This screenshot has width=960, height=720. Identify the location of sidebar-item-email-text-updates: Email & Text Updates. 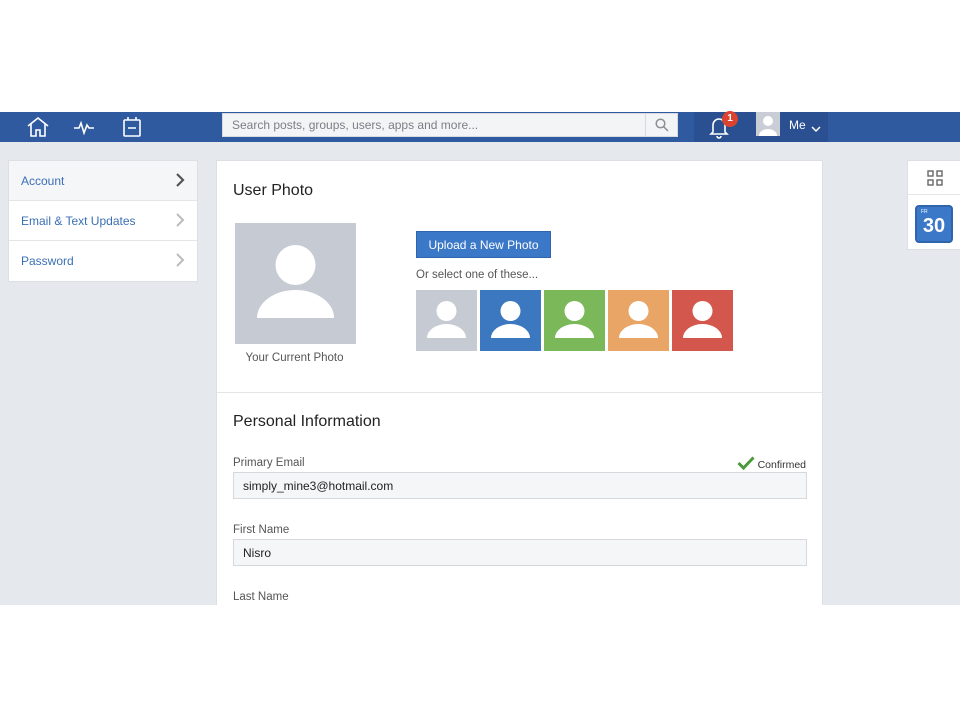
(103, 221).